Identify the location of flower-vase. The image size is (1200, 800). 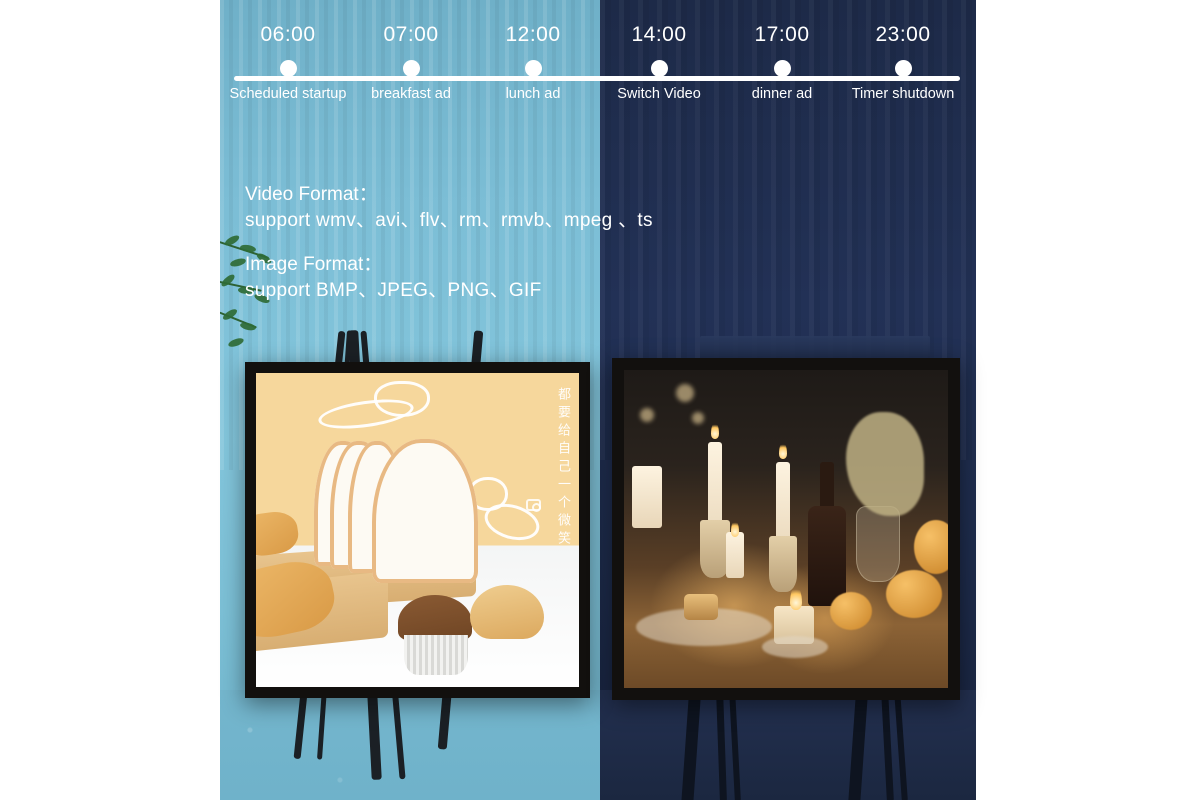
(878, 544).